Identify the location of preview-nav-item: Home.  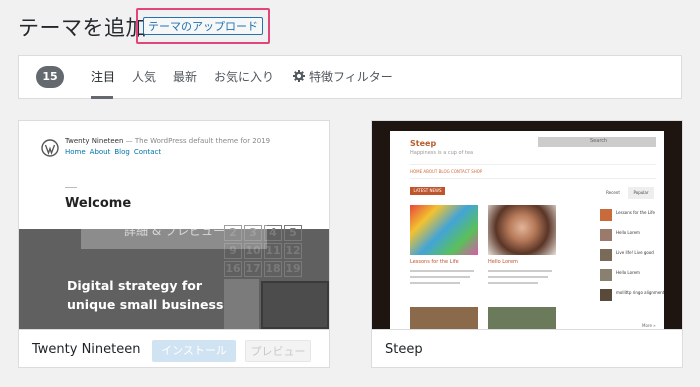
(75, 152).